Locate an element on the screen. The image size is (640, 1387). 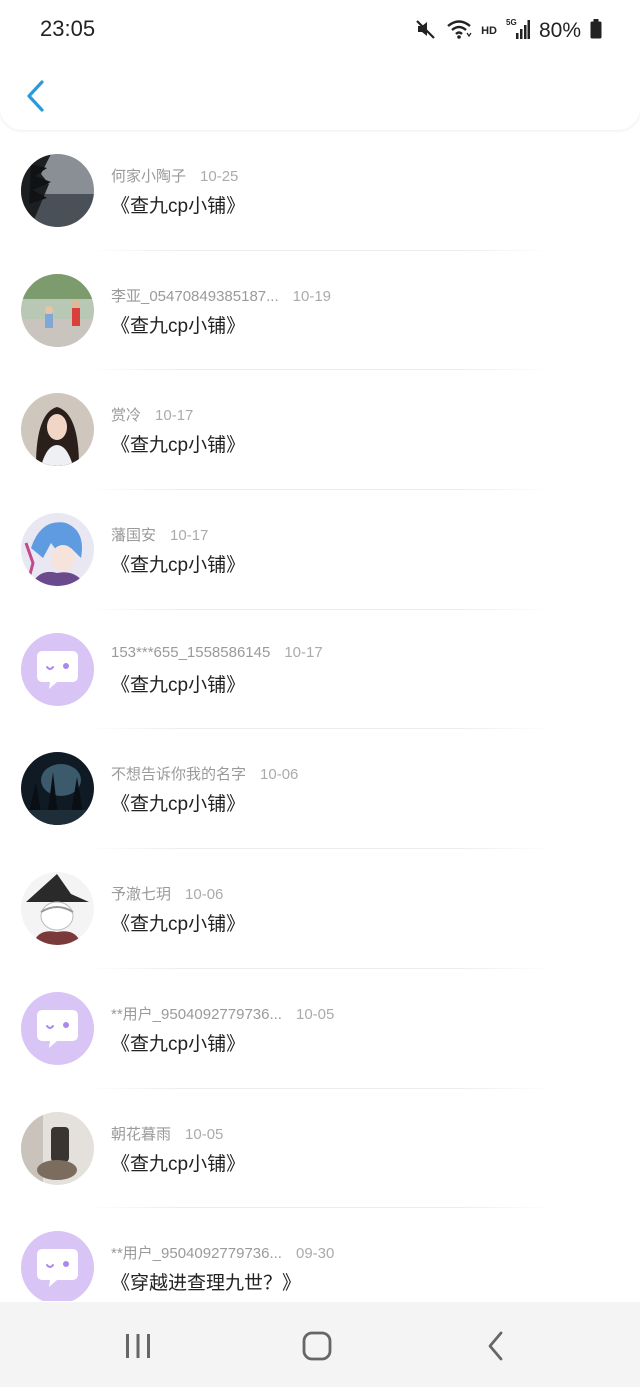
top-bar: 23:05 HD 5G 80% is located at coordinates (320, 65).